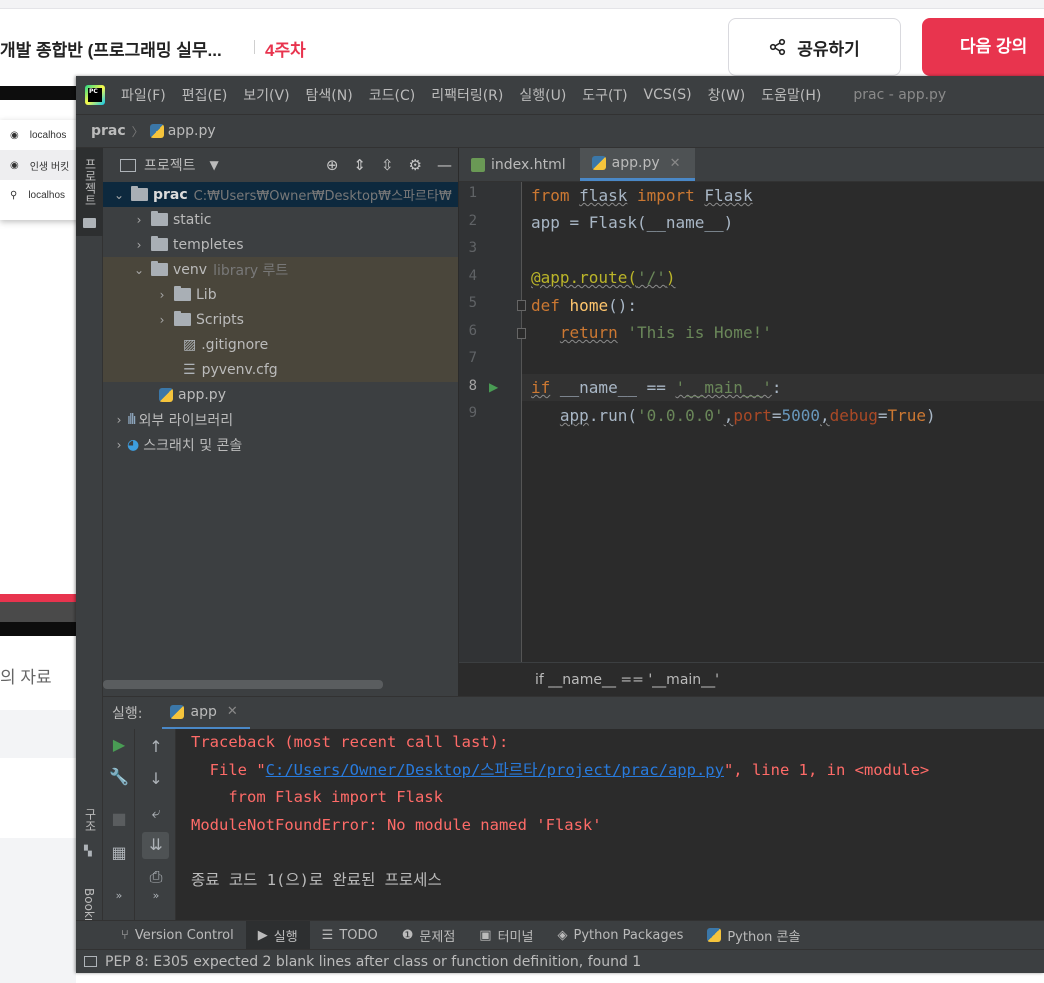 Image resolution: width=1044 pixels, height=983 pixels. Describe the element at coordinates (620, 935) in the screenshot. I see `tool-python-packages: ◈ Python Packages` at that location.